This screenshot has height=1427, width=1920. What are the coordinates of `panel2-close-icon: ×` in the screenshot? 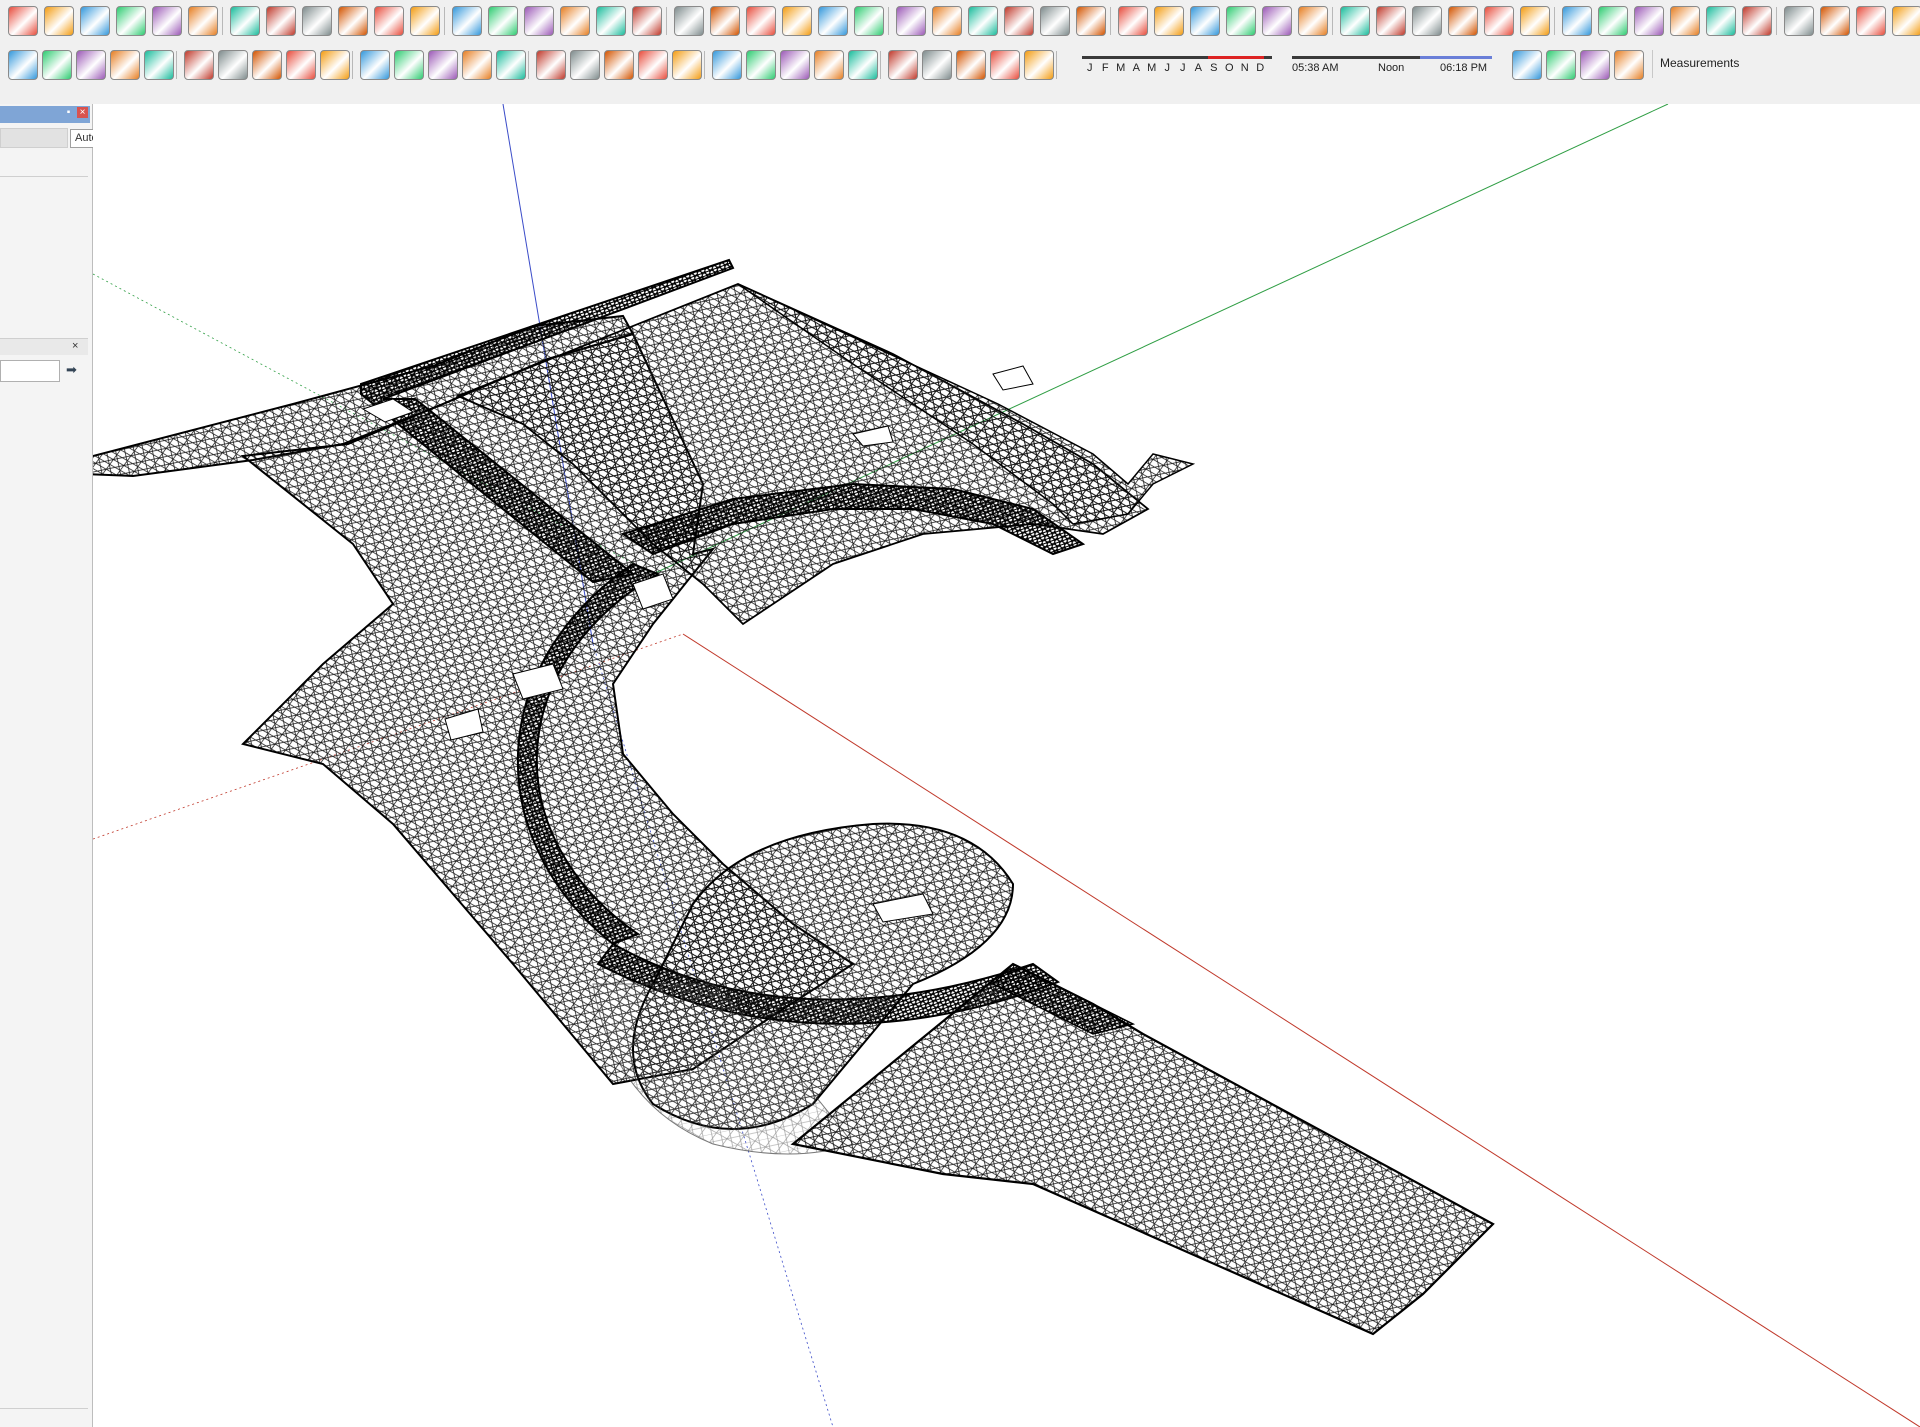 It's located at (75, 346).